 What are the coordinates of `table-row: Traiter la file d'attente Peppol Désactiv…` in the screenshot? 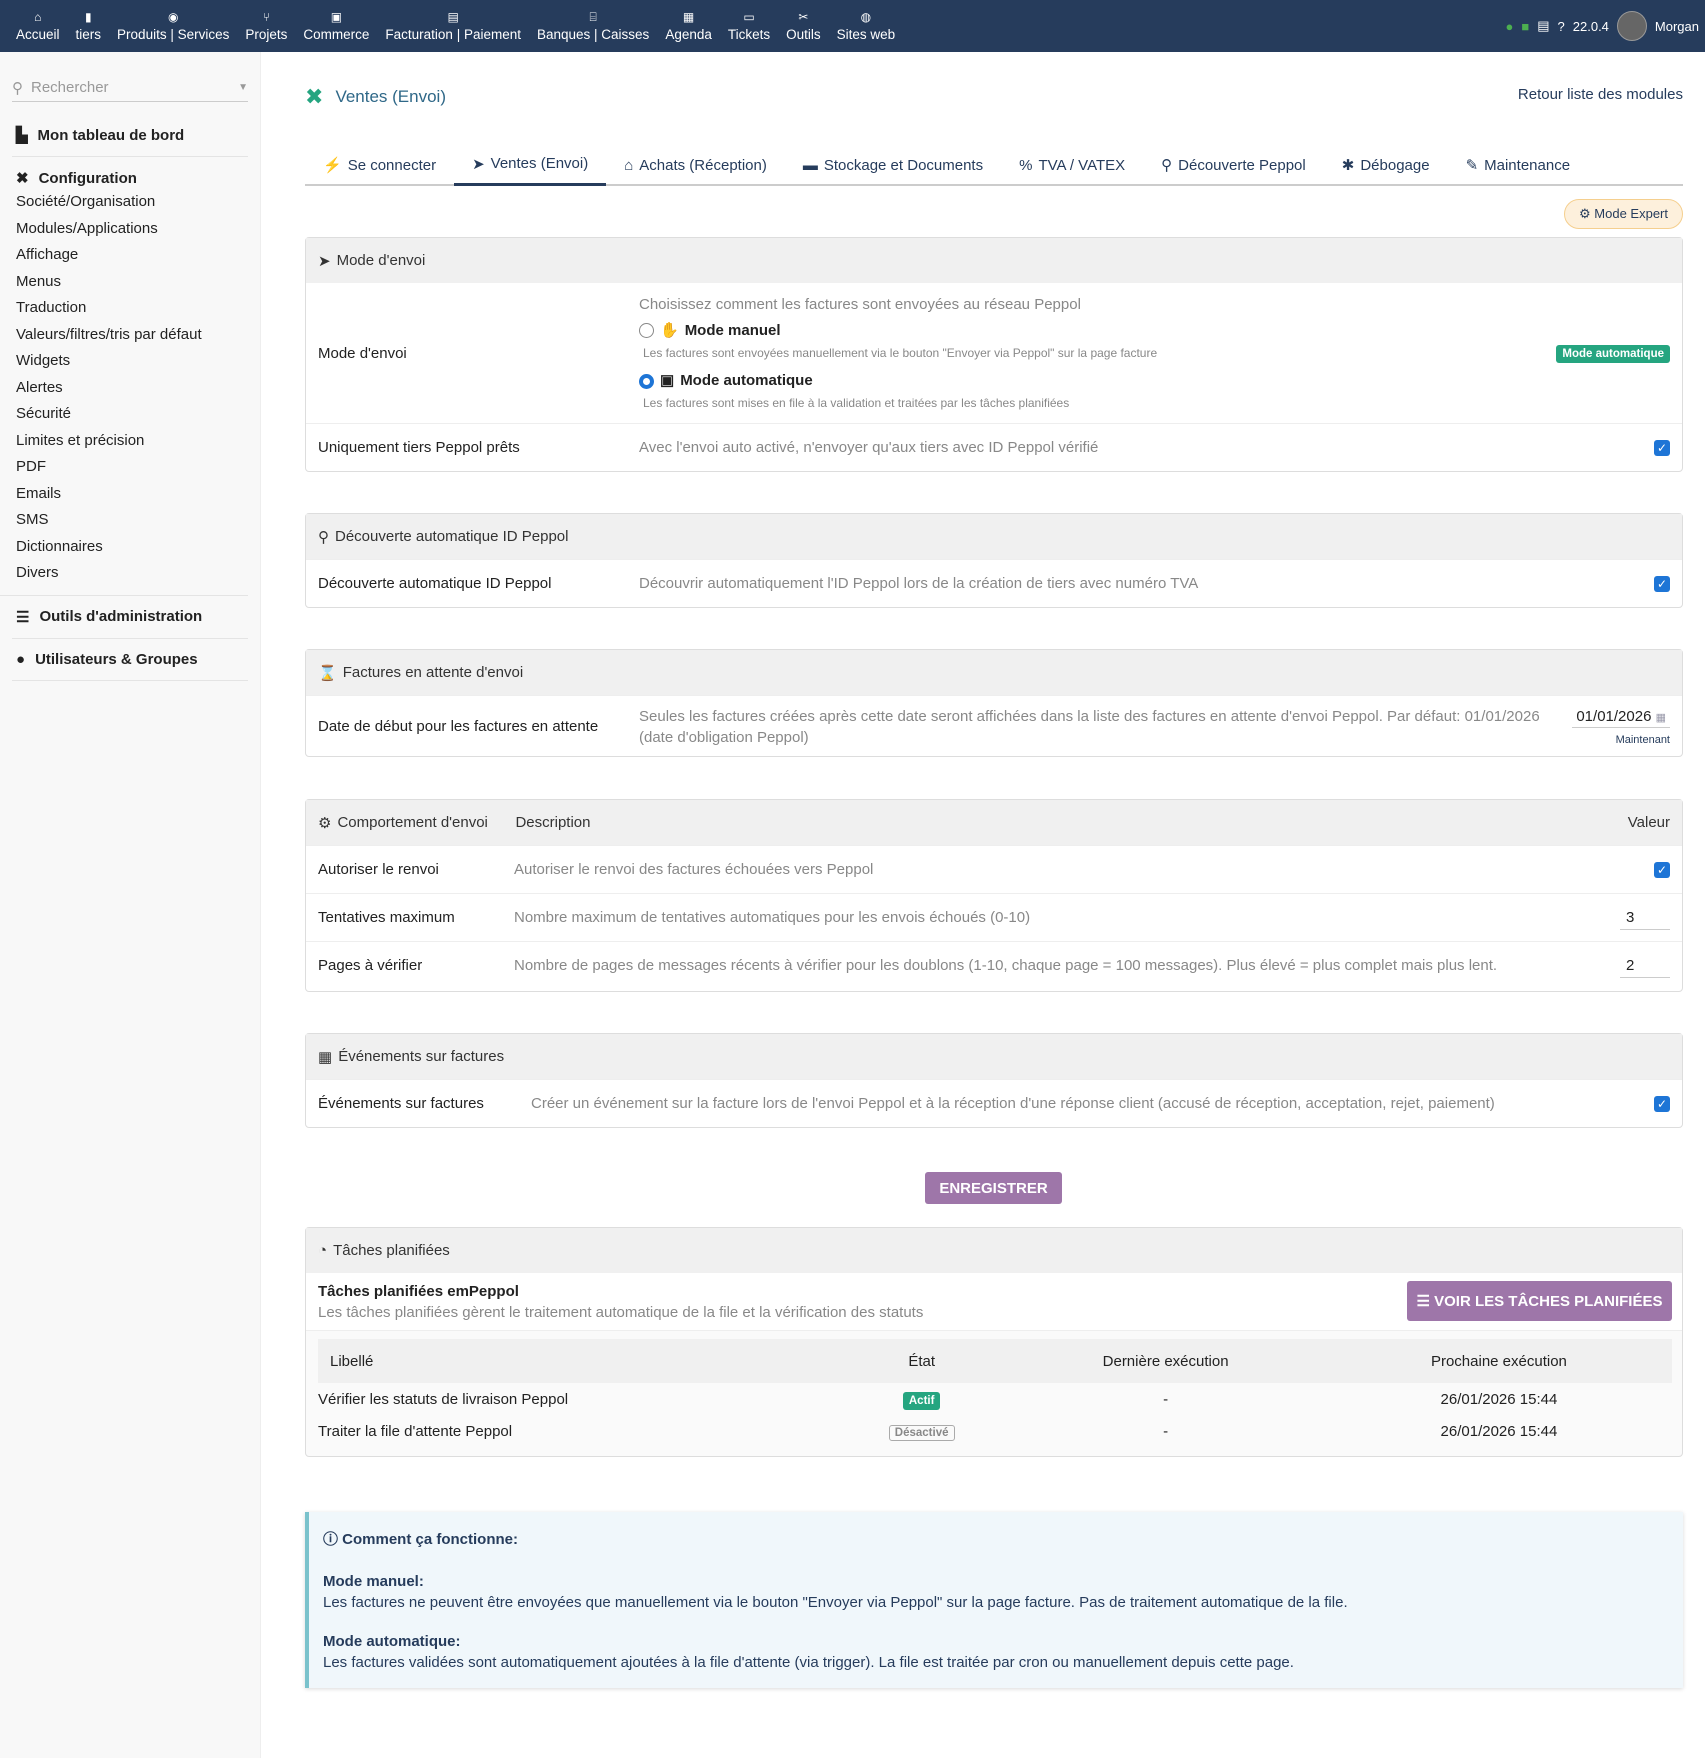 It's located at (938, 1431).